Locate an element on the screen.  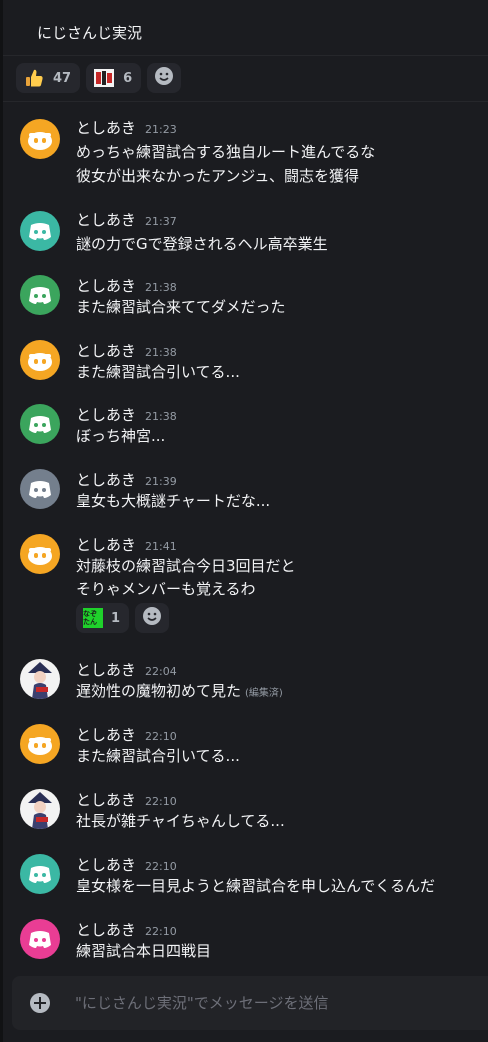
custom-emote-icon: なぞたん is located at coordinates (93, 618).